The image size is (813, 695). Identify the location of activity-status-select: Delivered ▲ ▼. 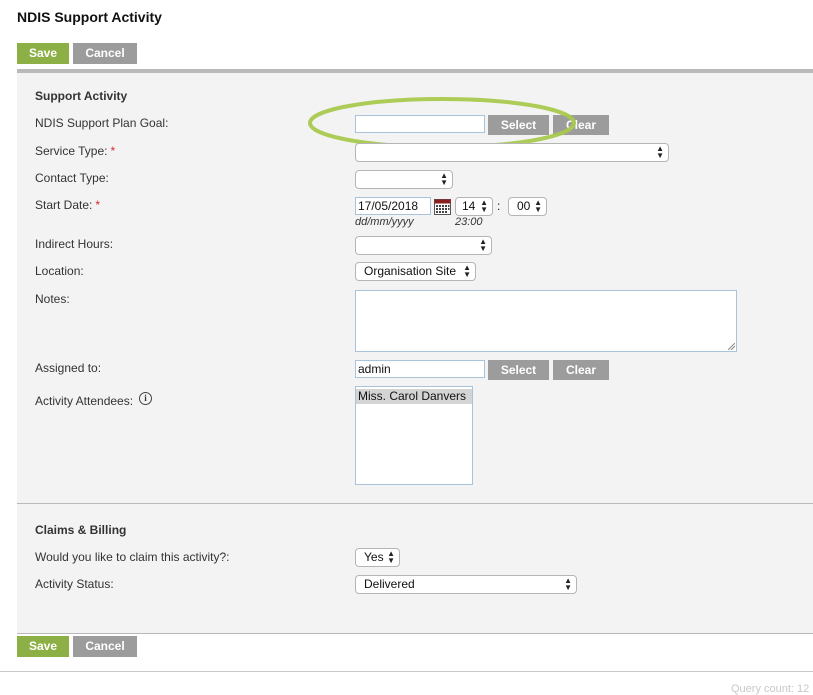
(466, 584).